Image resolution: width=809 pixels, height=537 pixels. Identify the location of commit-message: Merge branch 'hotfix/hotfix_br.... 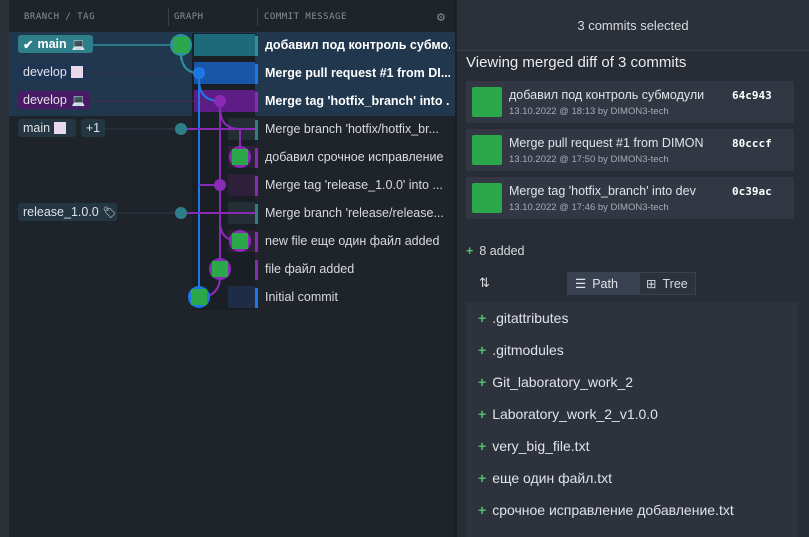
(357, 129).